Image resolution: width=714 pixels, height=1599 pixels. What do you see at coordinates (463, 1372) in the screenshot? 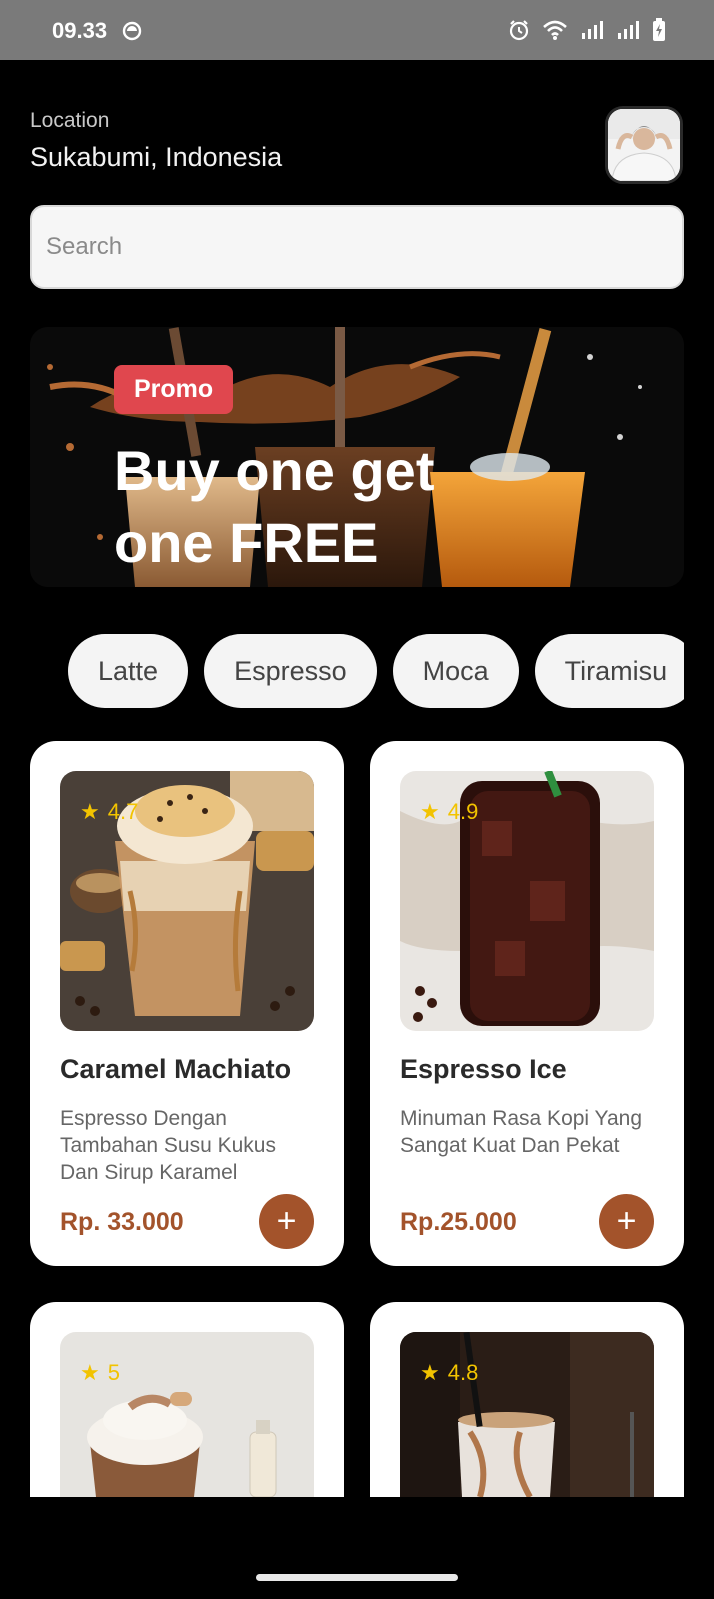
I see `rating-value: 4.8` at bounding box center [463, 1372].